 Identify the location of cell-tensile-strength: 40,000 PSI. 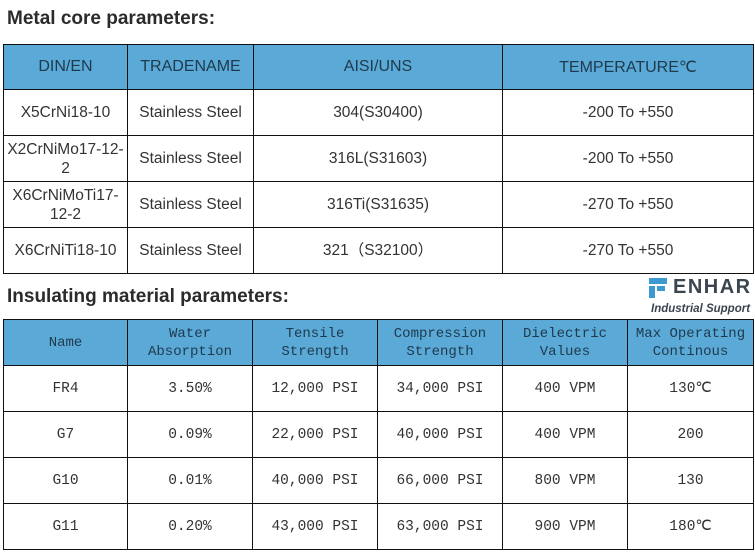
(315, 480).